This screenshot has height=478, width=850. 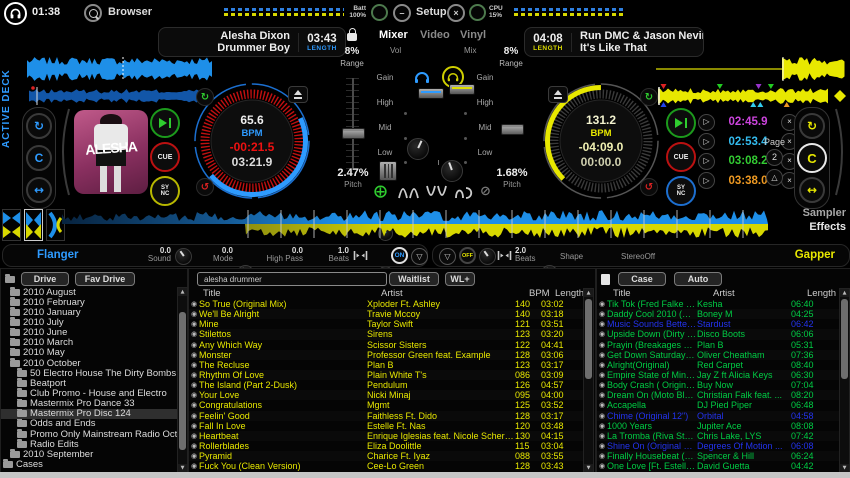 What do you see at coordinates (718, 385) in the screenshot?
I see `table-row: ◉Body Crash ( Original Mi...Buy Now 07:04` at bounding box center [718, 385].